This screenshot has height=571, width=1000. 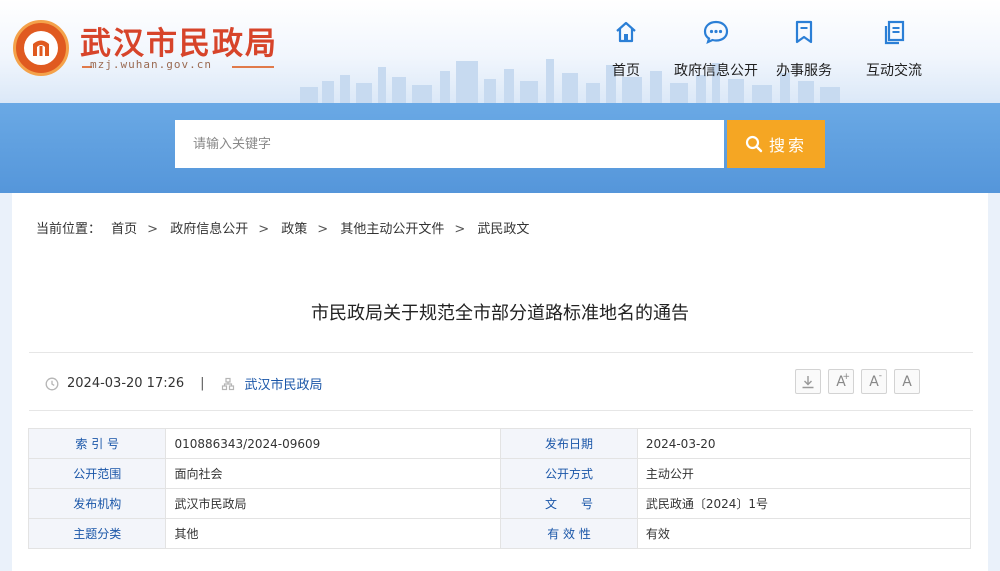 I want to click on info-value: 面向社会, so click(x=333, y=473).